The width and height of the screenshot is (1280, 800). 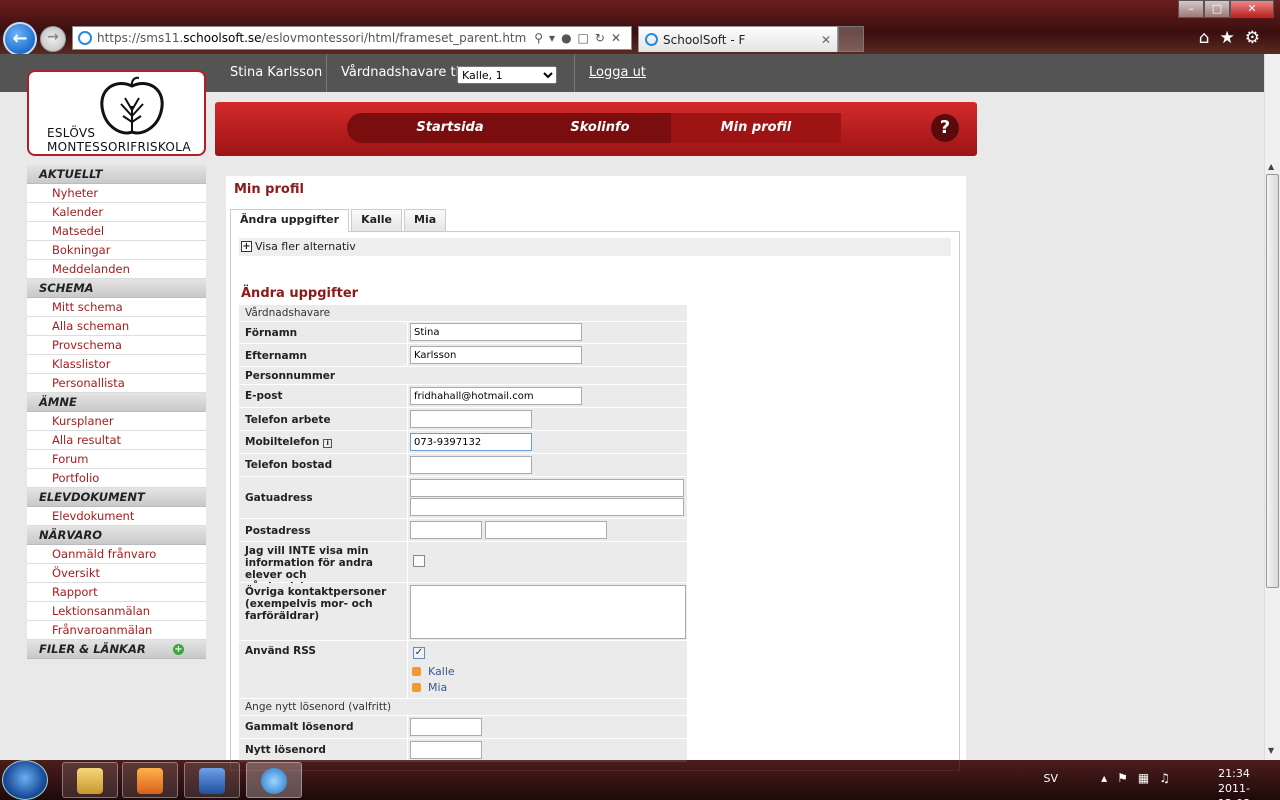 What do you see at coordinates (328, 443) in the screenshot?
I see `info-icon: i` at bounding box center [328, 443].